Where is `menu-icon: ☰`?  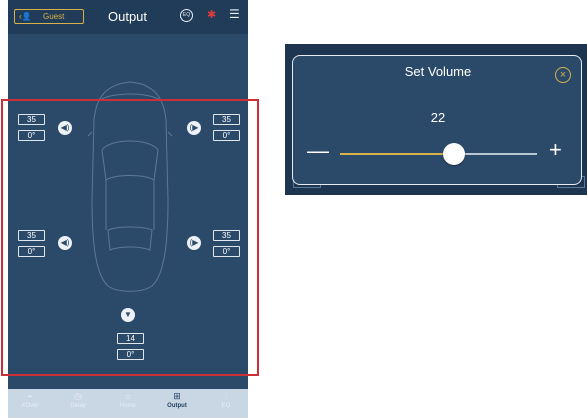 menu-icon: ☰ is located at coordinates (234, 14).